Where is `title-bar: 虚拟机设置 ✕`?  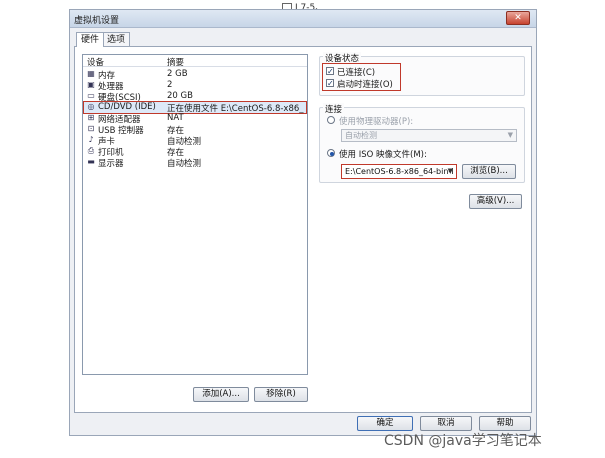 title-bar: 虚拟机设置 ✕ is located at coordinates (303, 19).